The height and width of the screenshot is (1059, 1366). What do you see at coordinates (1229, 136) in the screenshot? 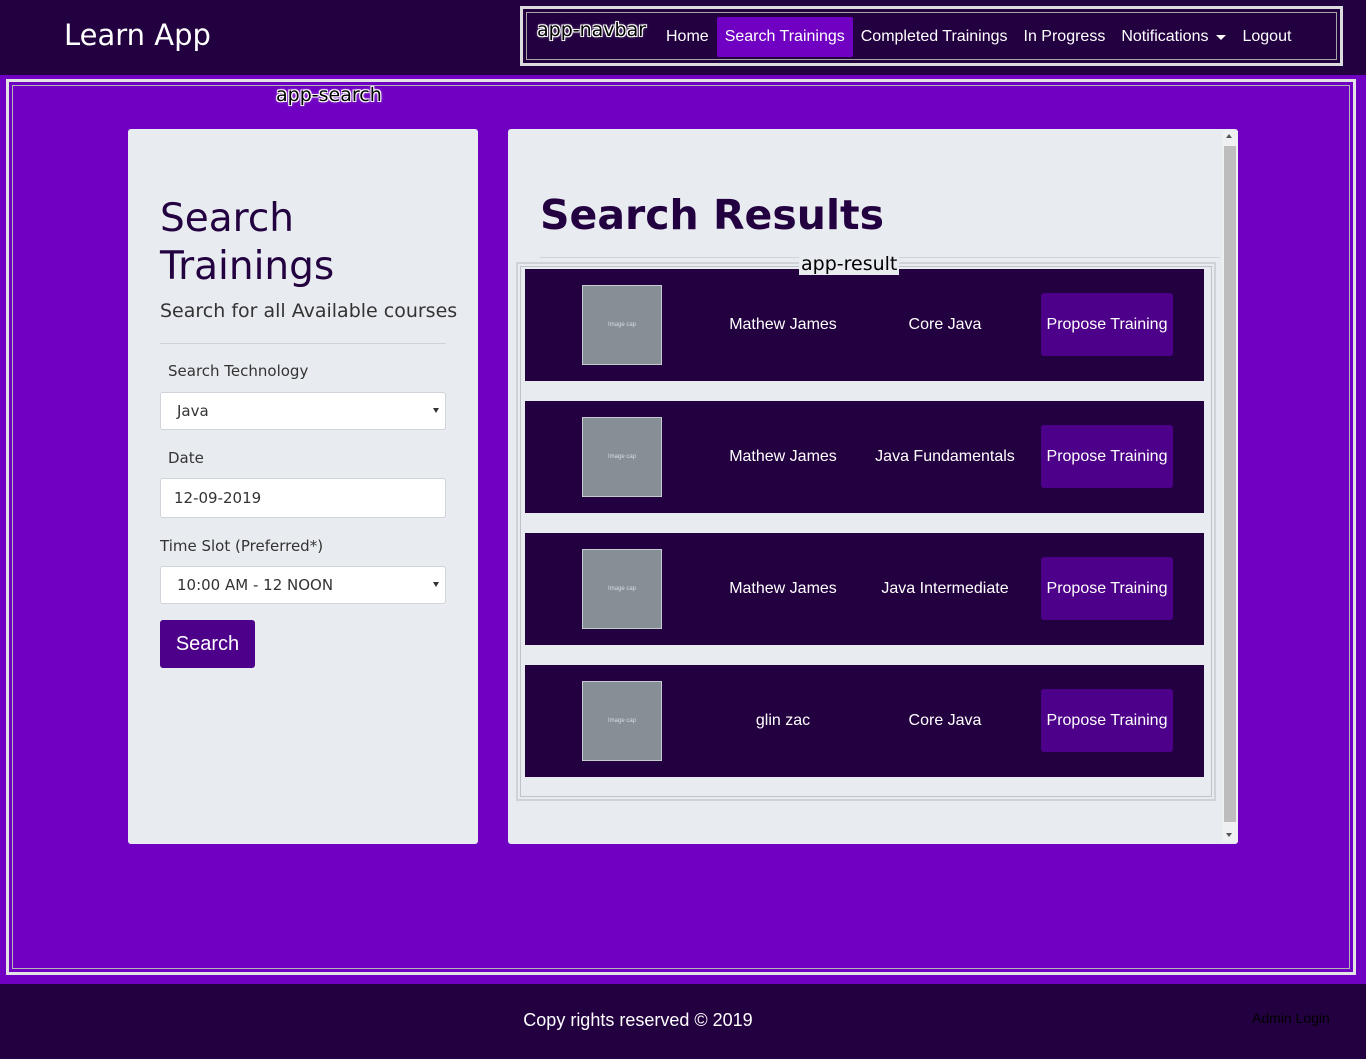
I see `scroll-up-arrow-icon` at bounding box center [1229, 136].